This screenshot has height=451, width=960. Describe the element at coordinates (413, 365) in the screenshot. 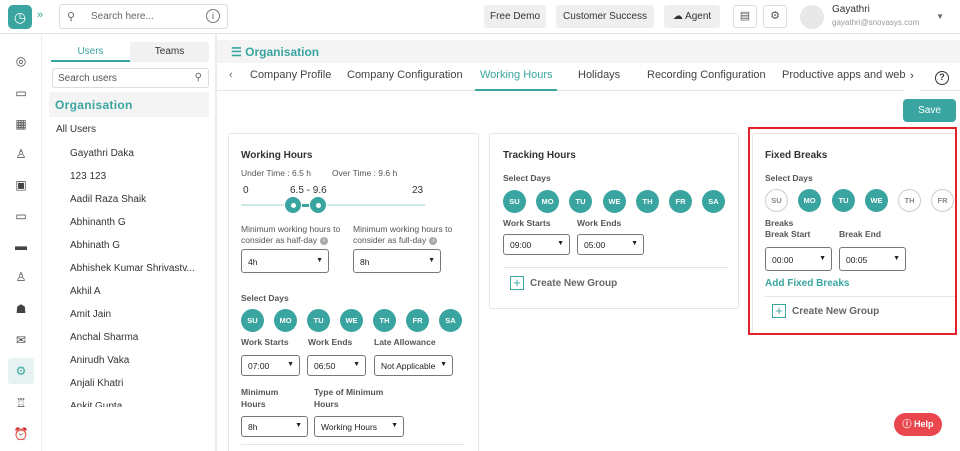

I see `late-allowance-select: Not Applicable ▼` at that location.